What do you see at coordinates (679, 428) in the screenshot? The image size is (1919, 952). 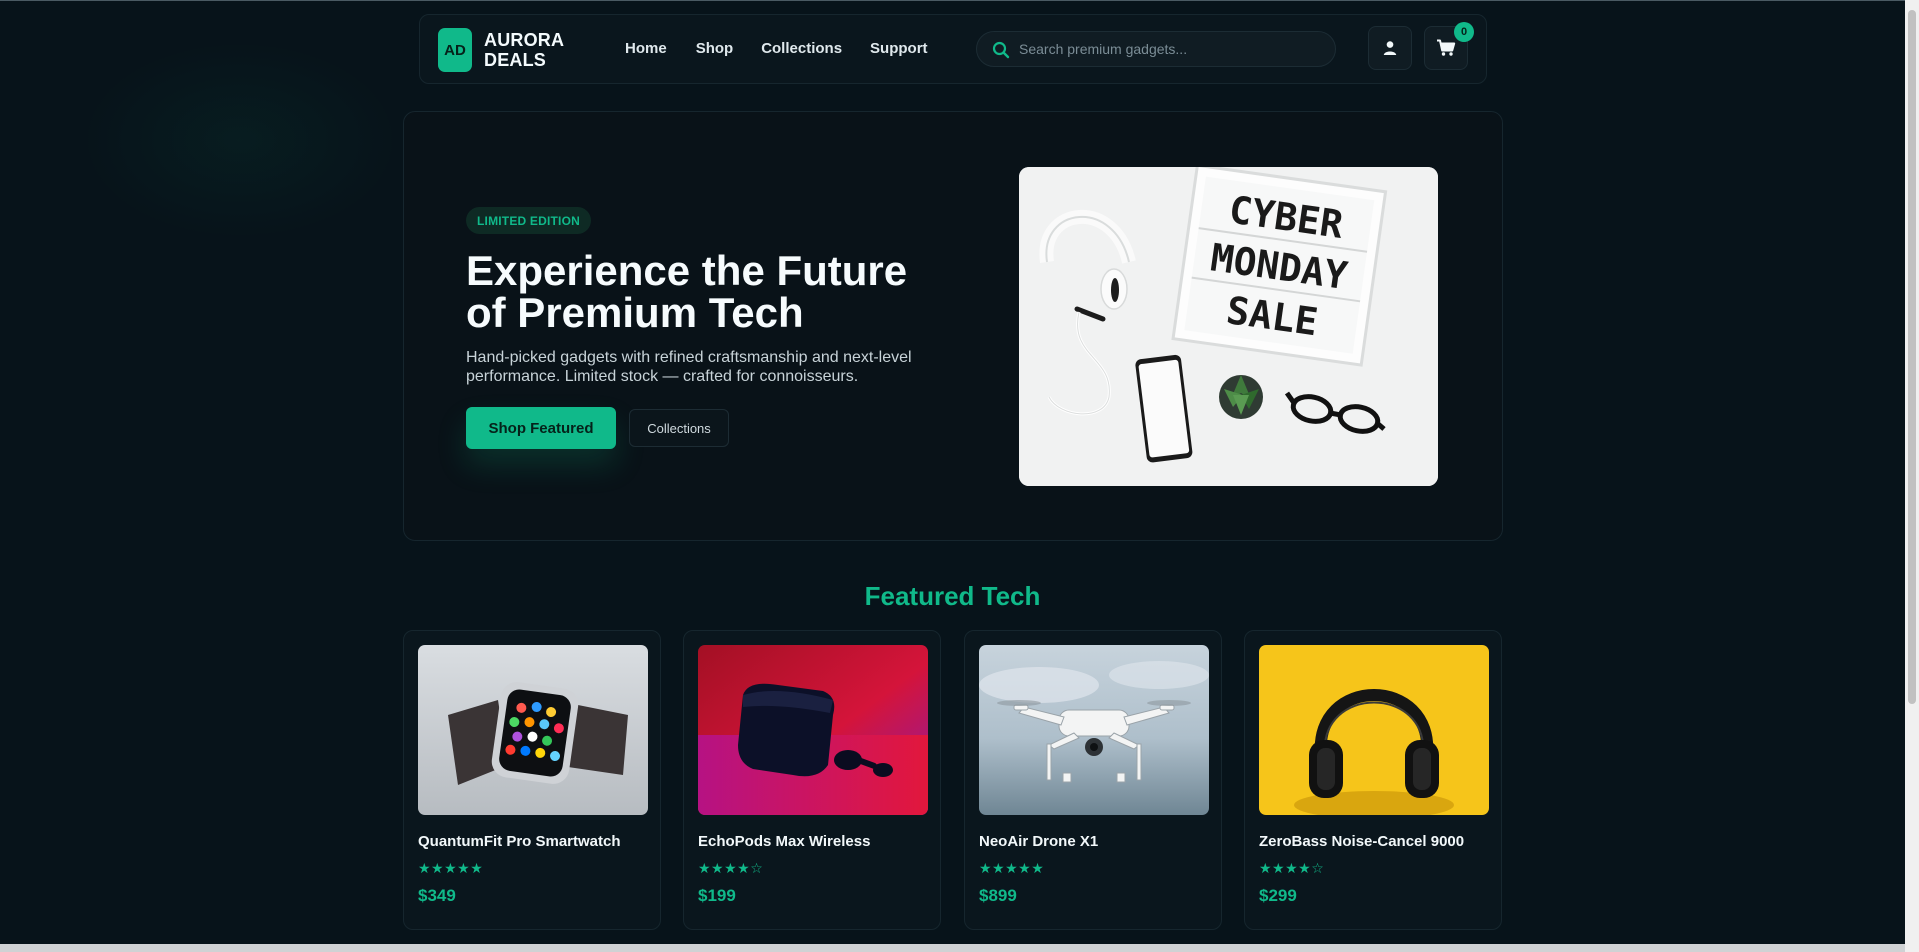 I see `collections-button: Collections` at bounding box center [679, 428].